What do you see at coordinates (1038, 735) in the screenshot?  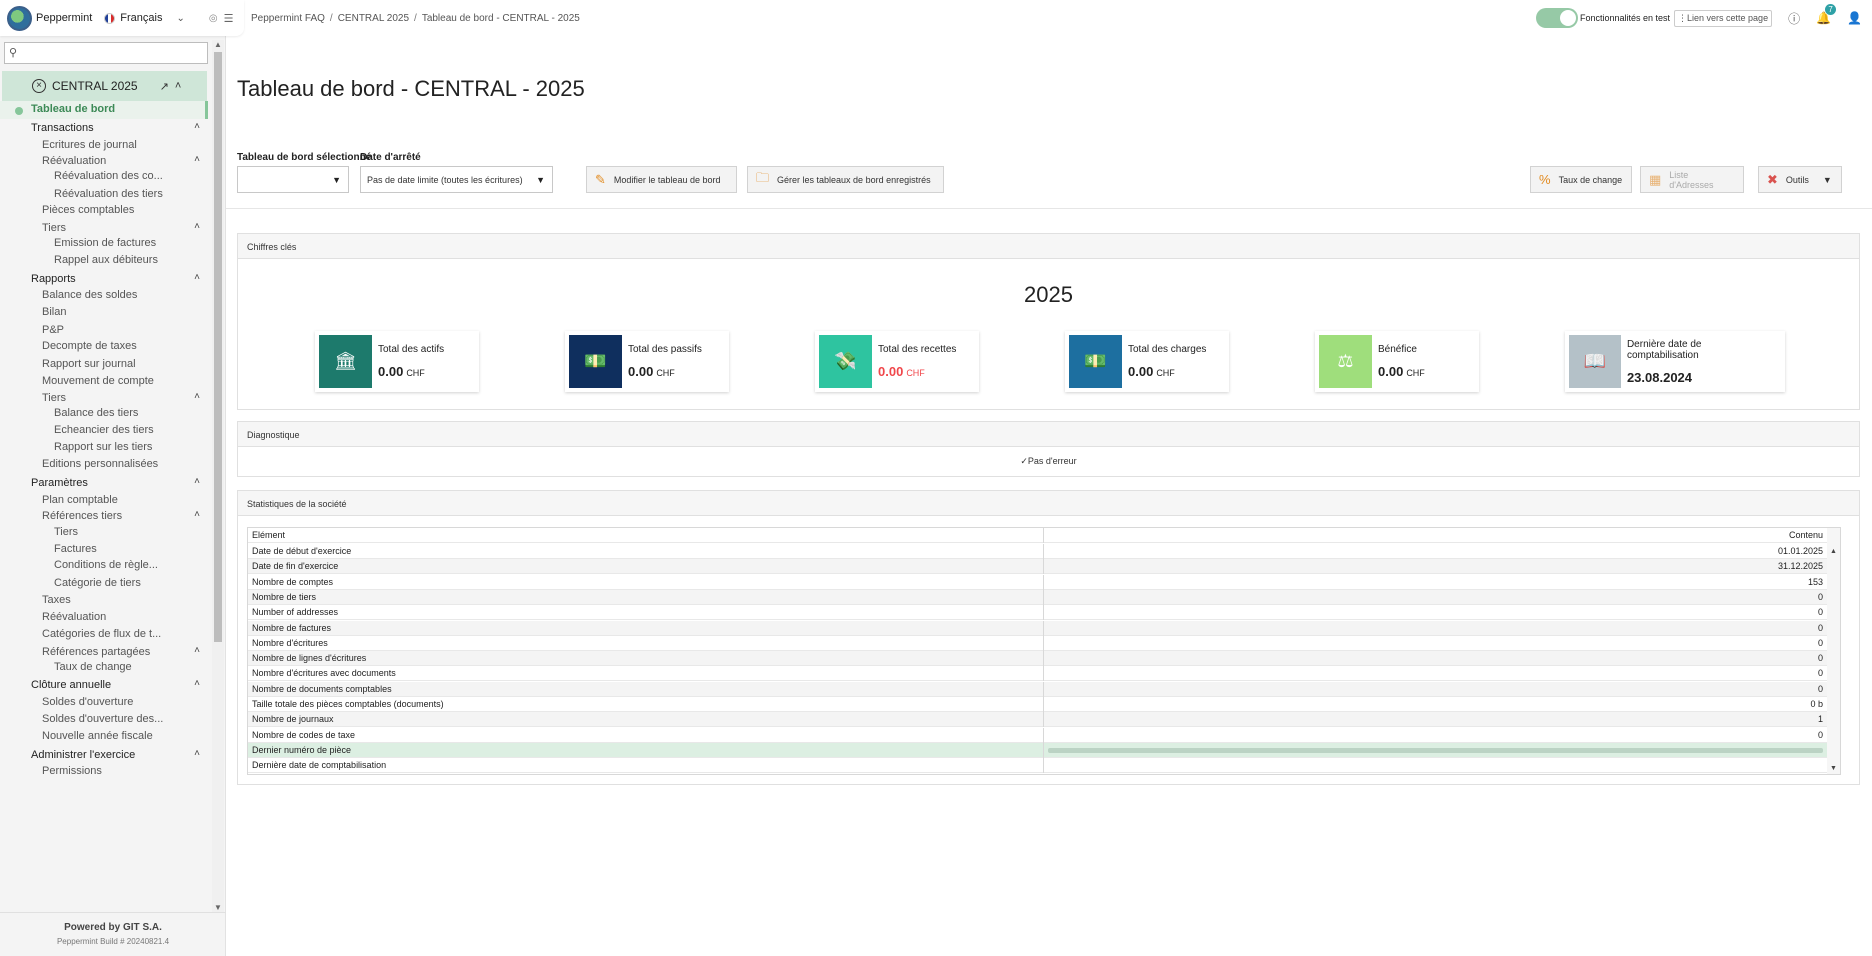 I see `table-row: Nombre de codes de taxe 0` at bounding box center [1038, 735].